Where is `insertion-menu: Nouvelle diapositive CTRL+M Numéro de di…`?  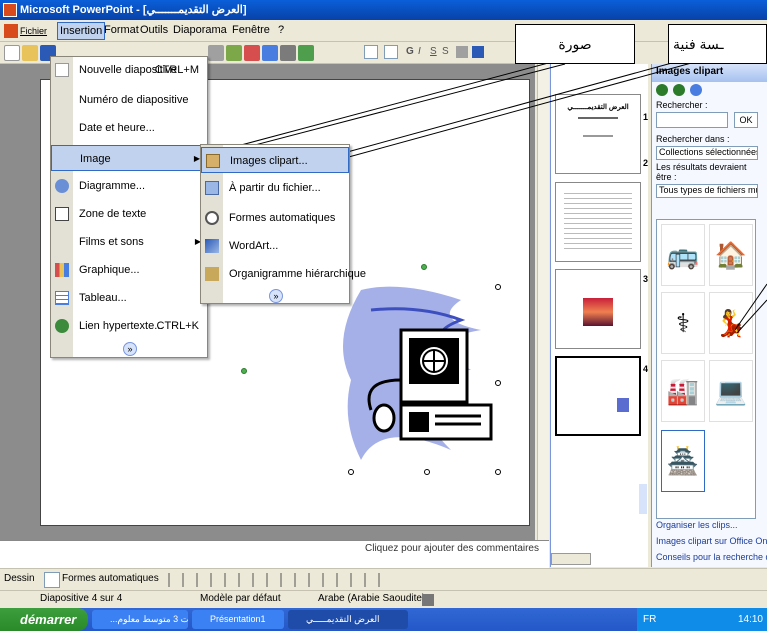 insertion-menu: Nouvelle diapositive CTRL+M Numéro de di… is located at coordinates (129, 207).